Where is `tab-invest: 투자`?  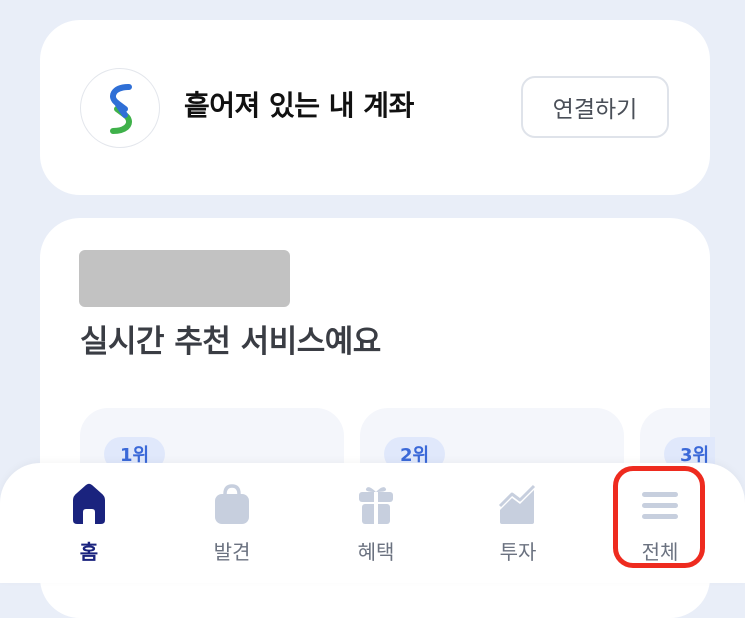 tab-invest: 투자 is located at coordinates (518, 523).